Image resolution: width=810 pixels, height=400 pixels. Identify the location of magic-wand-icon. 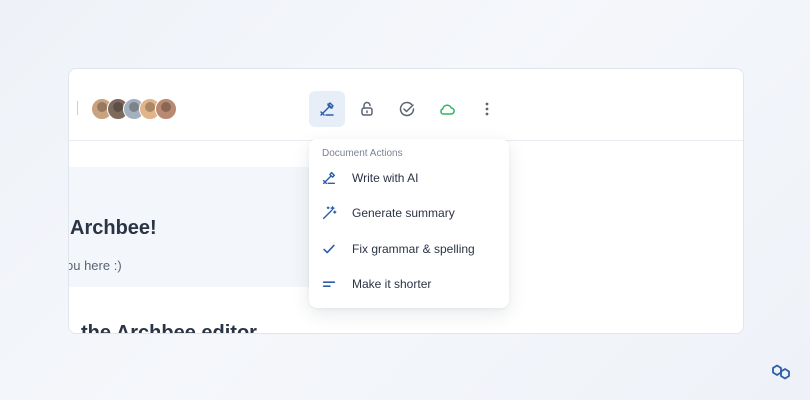
(329, 213).